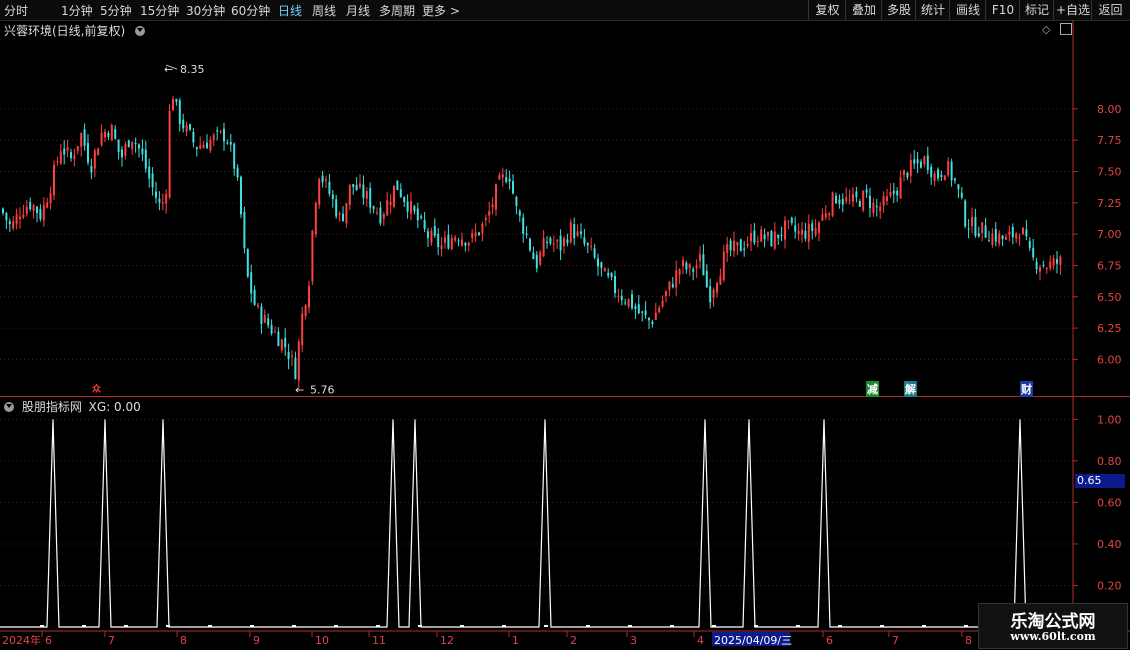 The image size is (1130, 650). What do you see at coordinates (397, 10) in the screenshot?
I see `period-tab-multi: 多周期` at bounding box center [397, 10].